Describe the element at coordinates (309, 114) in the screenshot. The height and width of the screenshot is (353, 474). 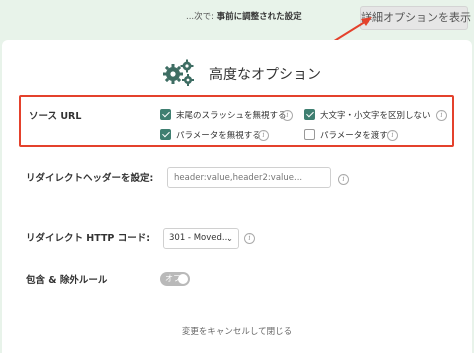
I see `case-insensitive-checkbox` at that location.